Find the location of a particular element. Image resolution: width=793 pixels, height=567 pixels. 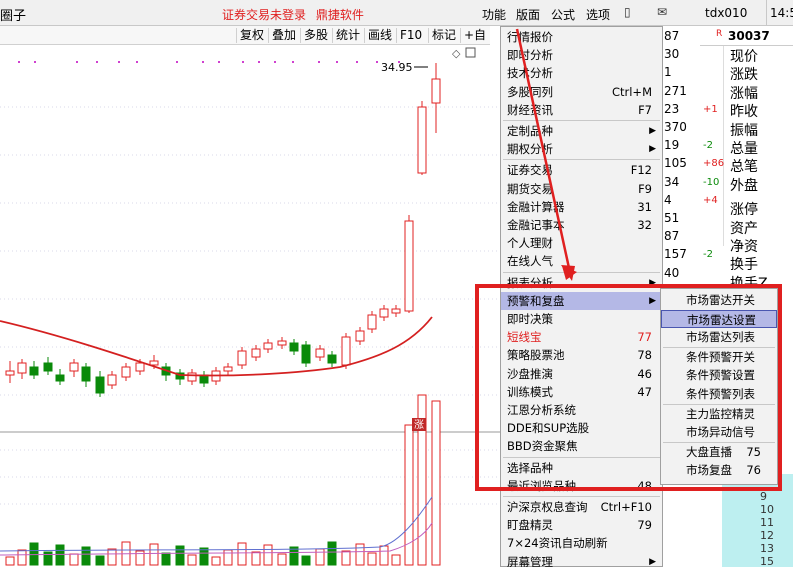

quote-label: 换手 is located at coordinates (744, 265).